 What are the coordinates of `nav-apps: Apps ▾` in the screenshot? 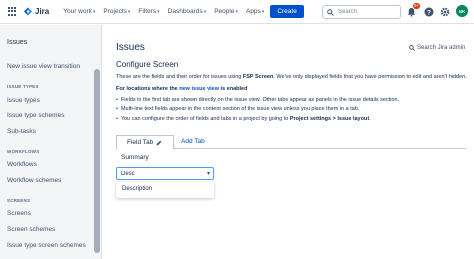 It's located at (255, 11).